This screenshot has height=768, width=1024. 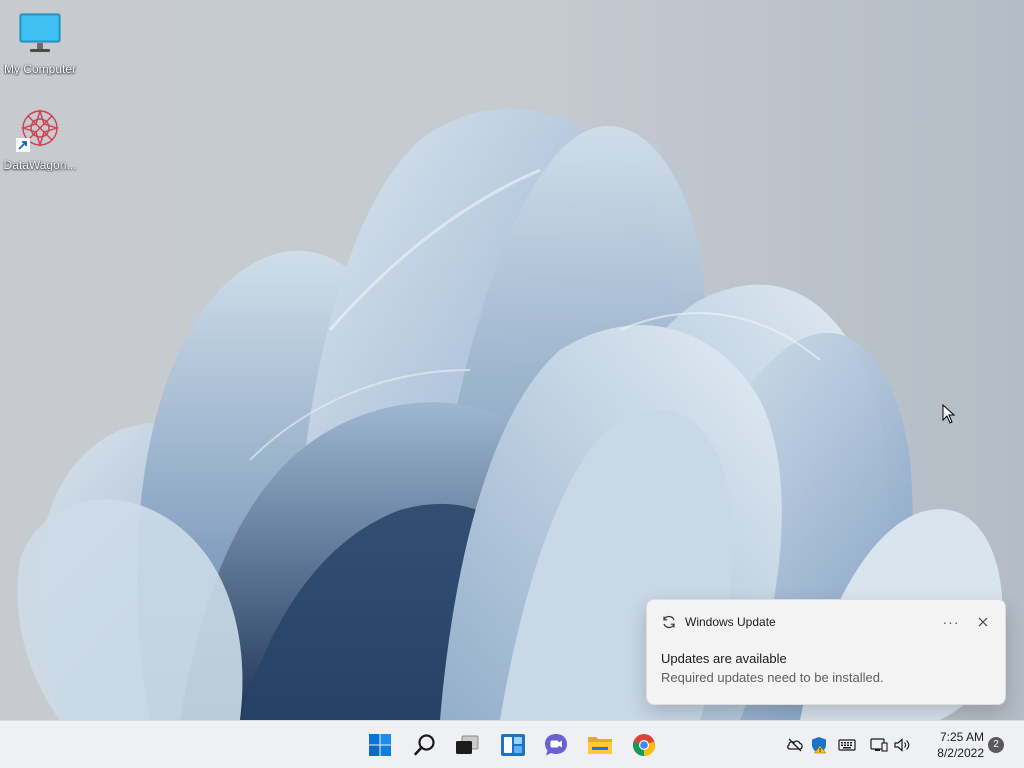 What do you see at coordinates (951, 622) in the screenshot?
I see `notification-more-button: ···` at bounding box center [951, 622].